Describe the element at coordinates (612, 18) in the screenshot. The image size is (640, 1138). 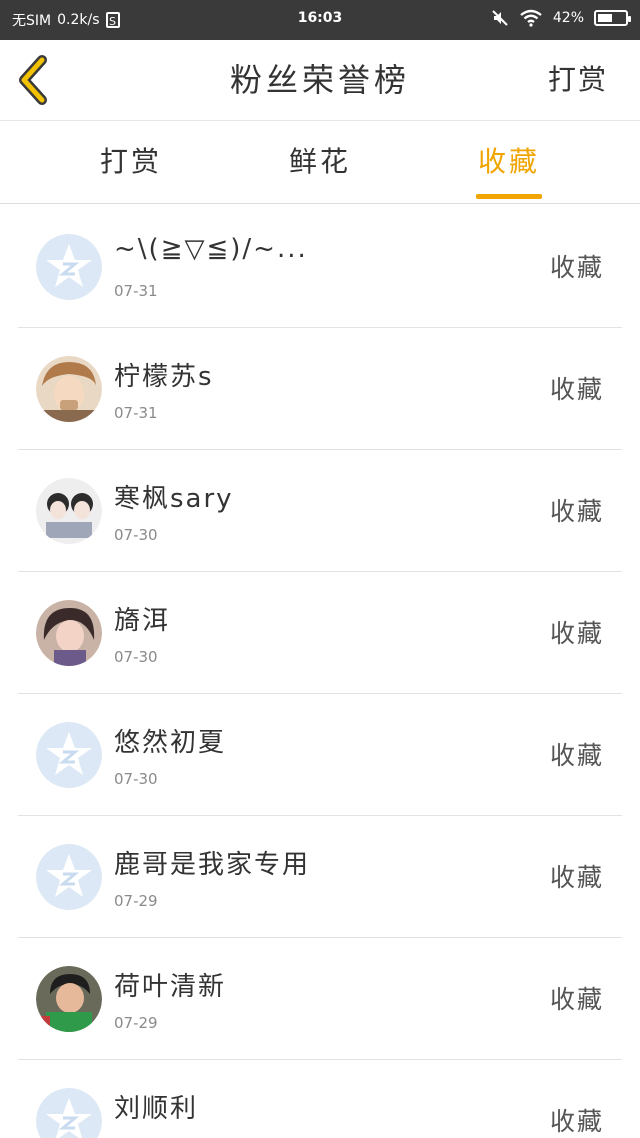
I see `battery-icon` at that location.